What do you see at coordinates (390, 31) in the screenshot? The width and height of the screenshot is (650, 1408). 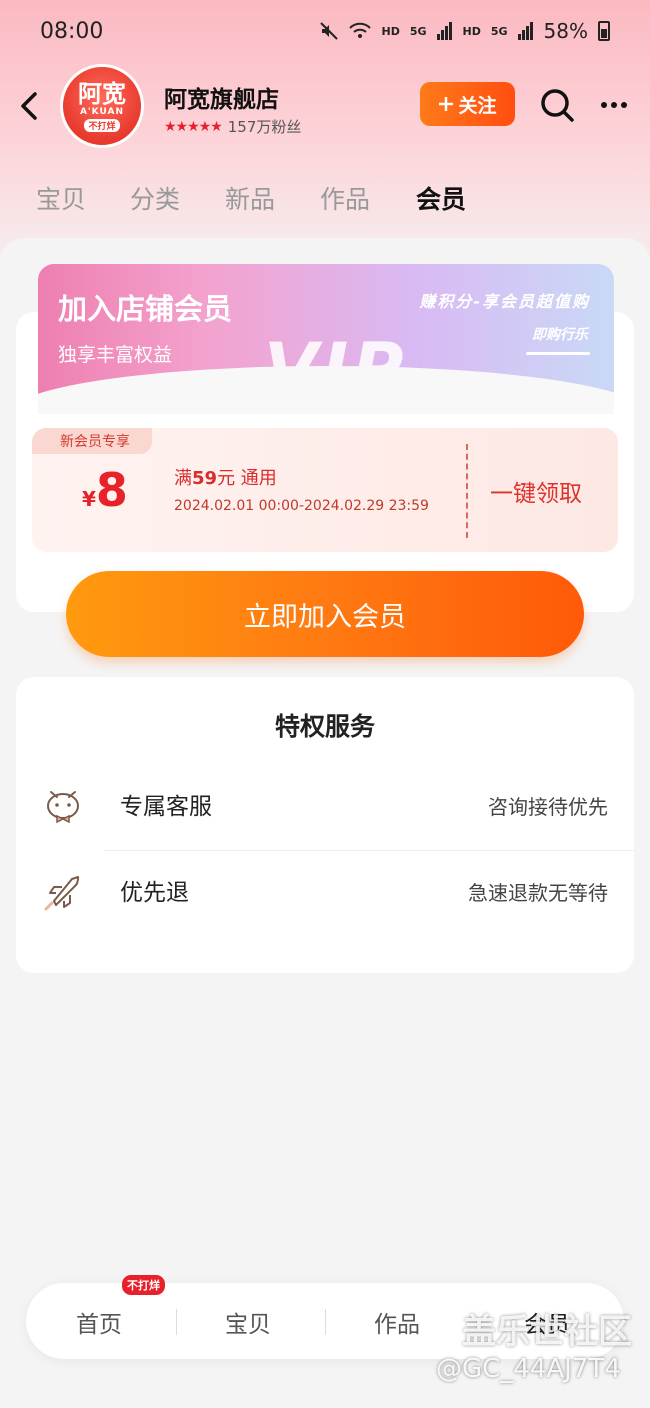 I see `hd-indicator-1: HD` at bounding box center [390, 31].